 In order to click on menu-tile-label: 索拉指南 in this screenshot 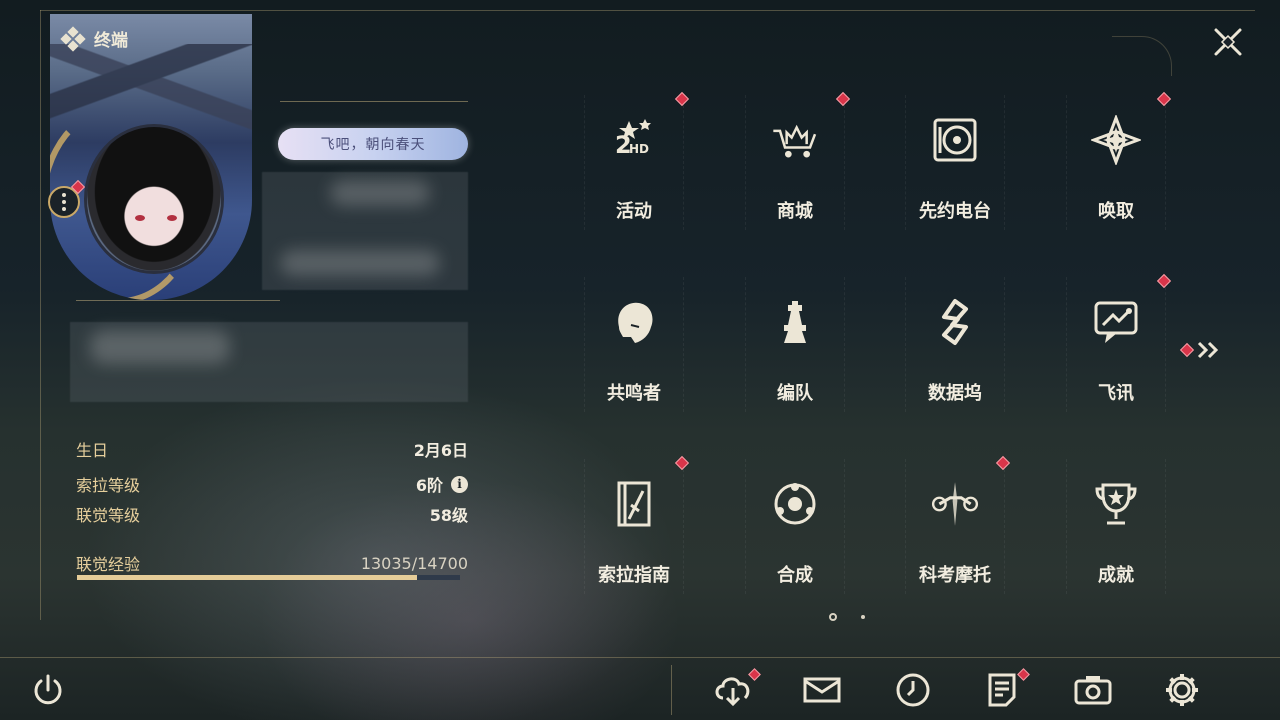, I will do `click(634, 575)`.